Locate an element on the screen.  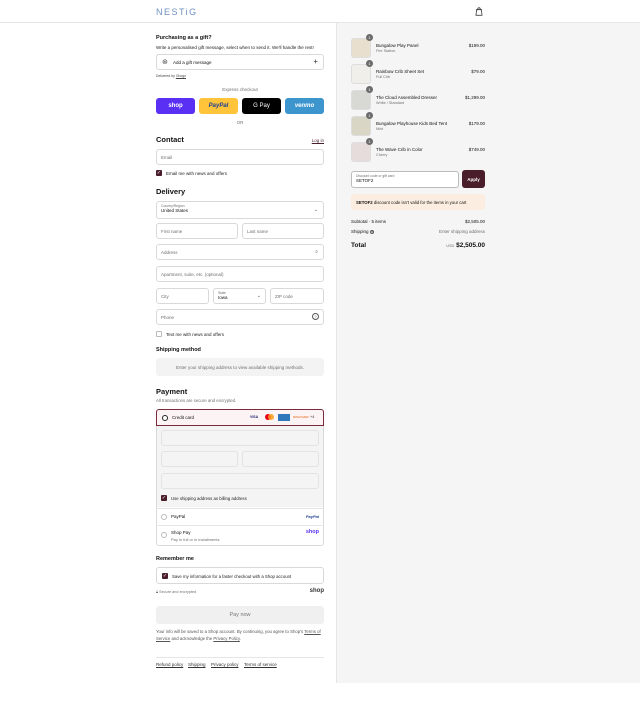
product-name: The Wave Crib in Color is located at coordinates (399, 149).